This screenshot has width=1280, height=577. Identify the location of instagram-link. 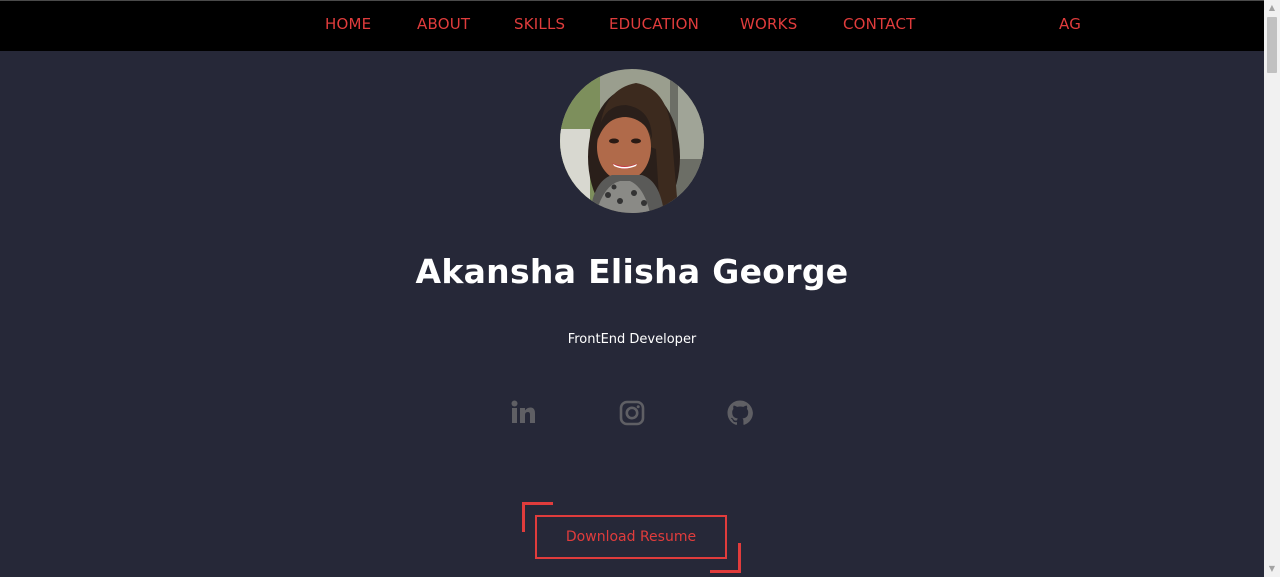
(632, 413).